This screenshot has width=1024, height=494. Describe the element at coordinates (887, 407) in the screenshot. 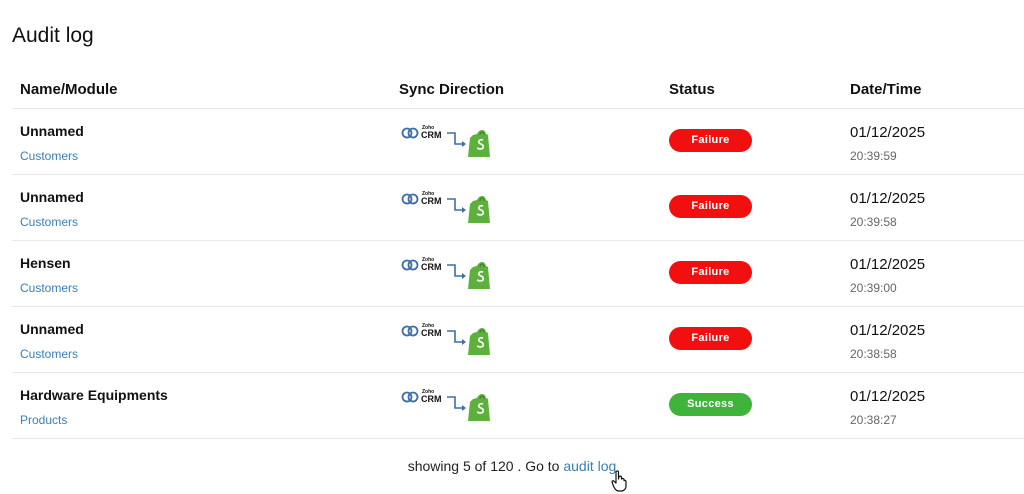

I see `date-cell: 01/12/2025 20:38:27` at that location.